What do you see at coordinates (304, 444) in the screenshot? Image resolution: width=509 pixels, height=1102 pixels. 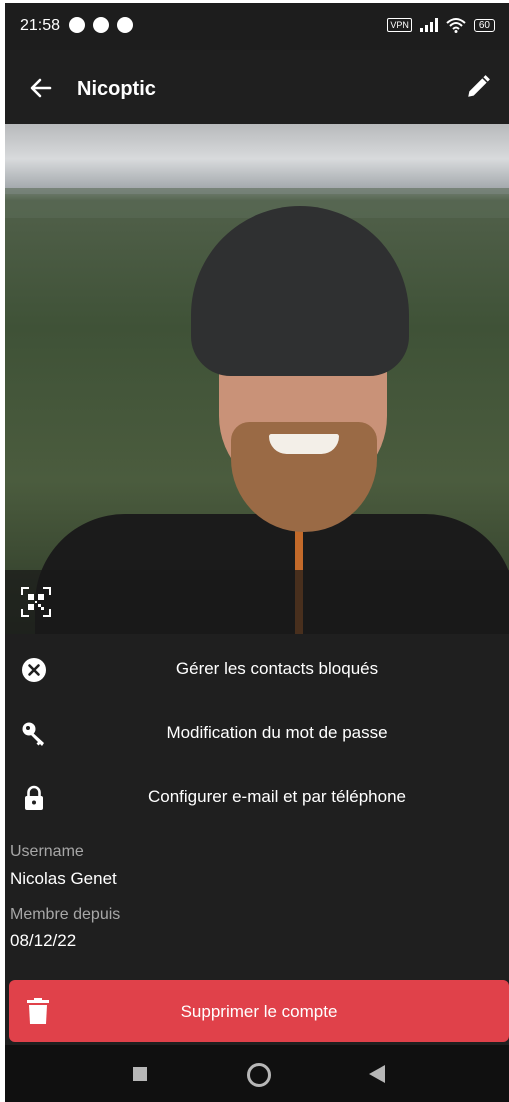 I see `photo-smile` at bounding box center [304, 444].